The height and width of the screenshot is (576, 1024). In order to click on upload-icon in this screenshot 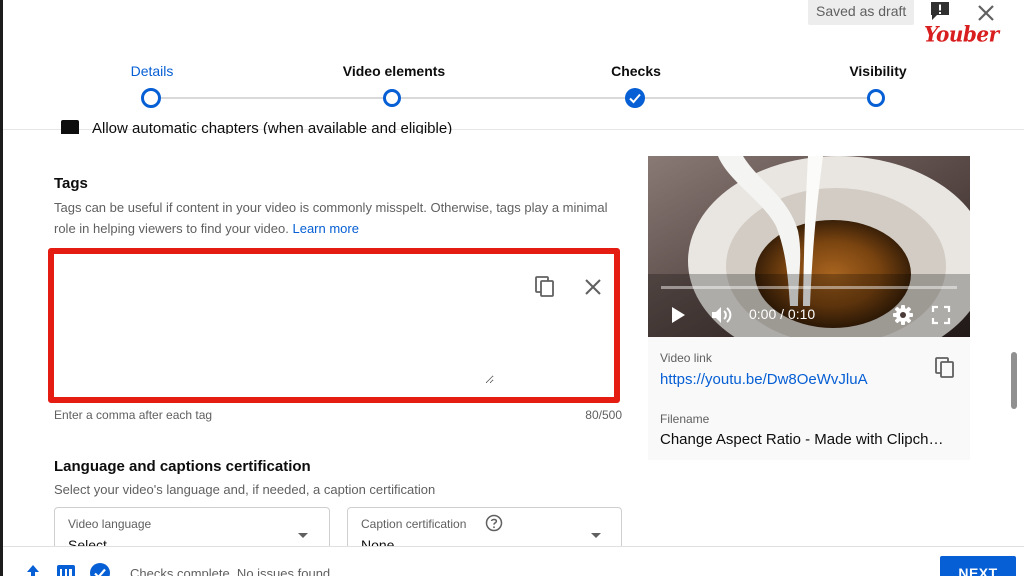, I will do `click(33, 570)`.